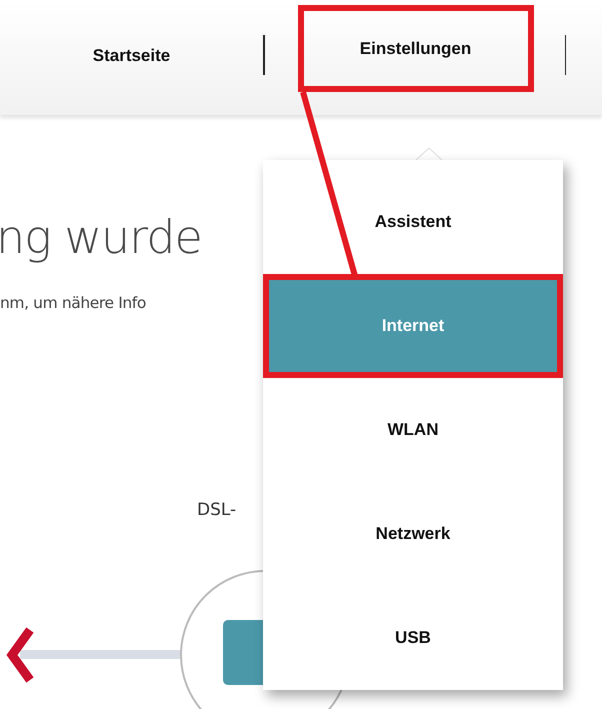  Describe the element at coordinates (73, 303) in the screenshot. I see `description-text: nm, um nähere Info` at that location.